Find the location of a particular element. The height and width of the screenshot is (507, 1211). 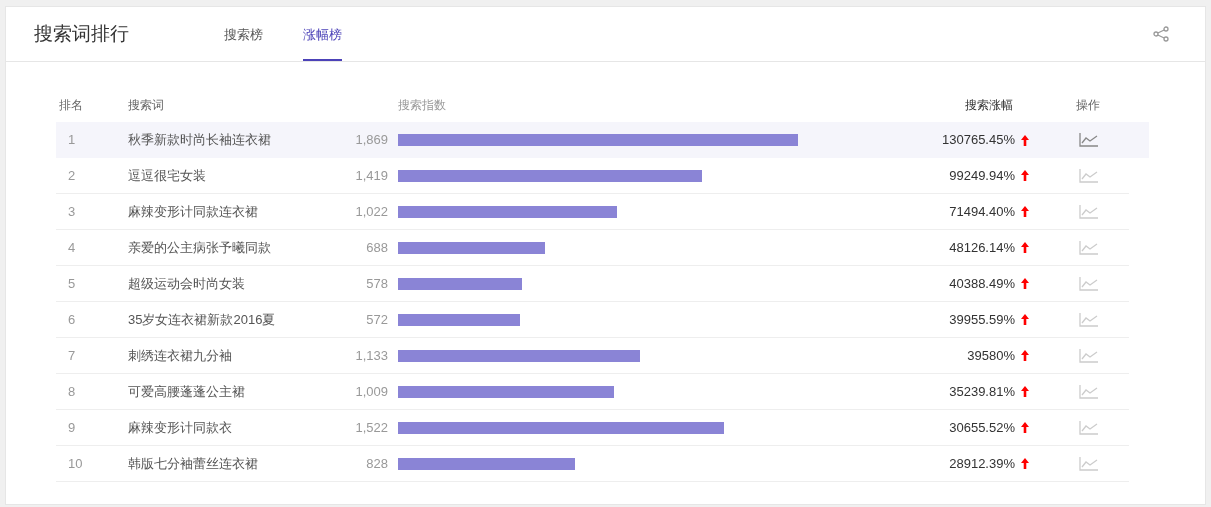

search-term: 韩版七分袖蕾丝连衣裙 is located at coordinates (193, 463).